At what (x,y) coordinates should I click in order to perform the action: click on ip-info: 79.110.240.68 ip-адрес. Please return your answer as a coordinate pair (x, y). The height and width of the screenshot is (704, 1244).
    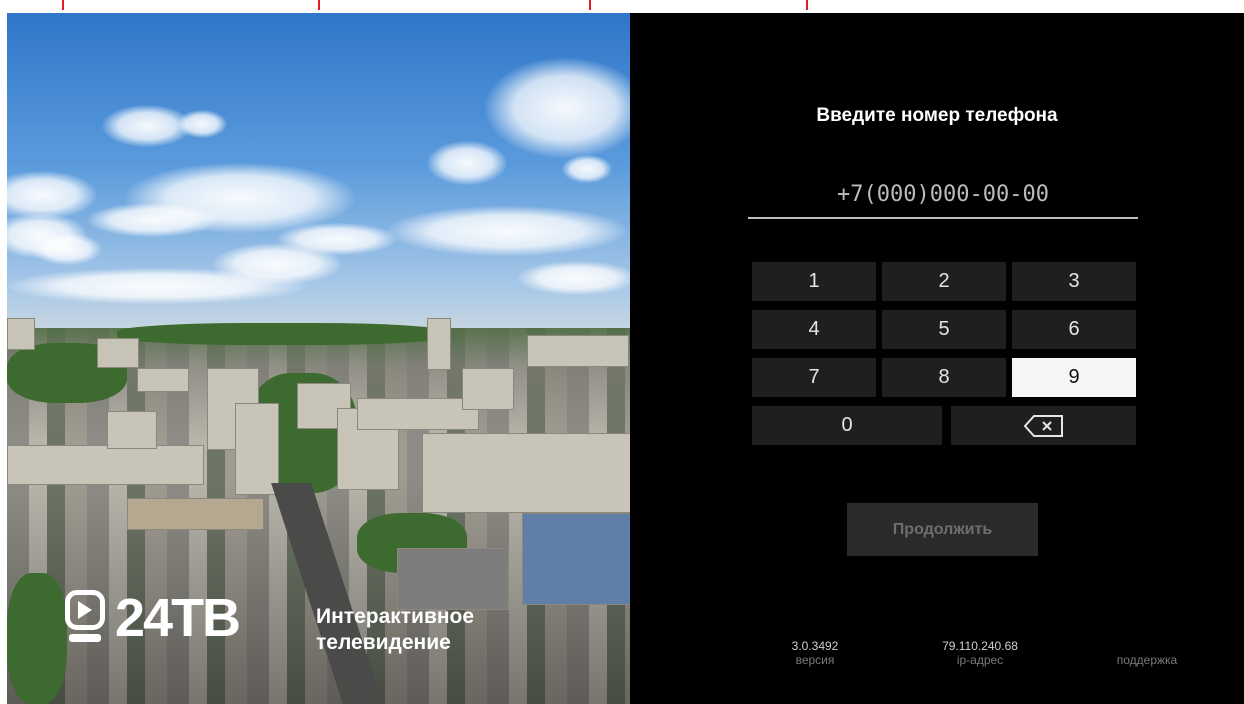
    Looking at the image, I should click on (980, 653).